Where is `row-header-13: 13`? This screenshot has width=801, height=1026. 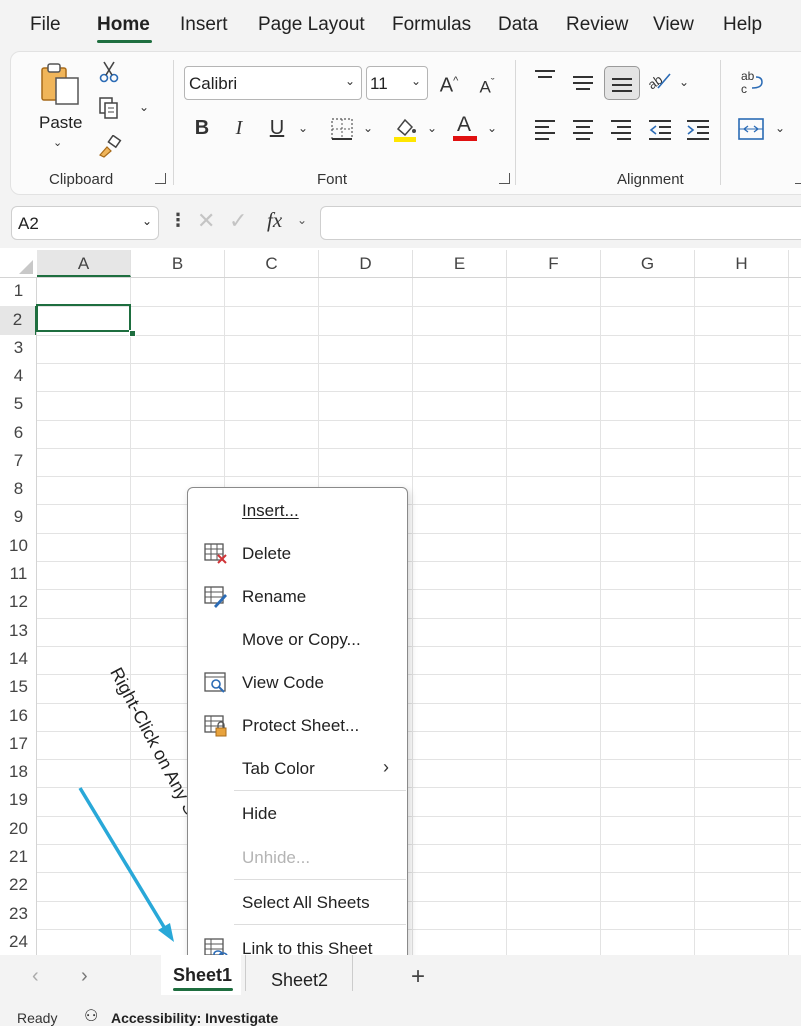 row-header-13: 13 is located at coordinates (18, 635).